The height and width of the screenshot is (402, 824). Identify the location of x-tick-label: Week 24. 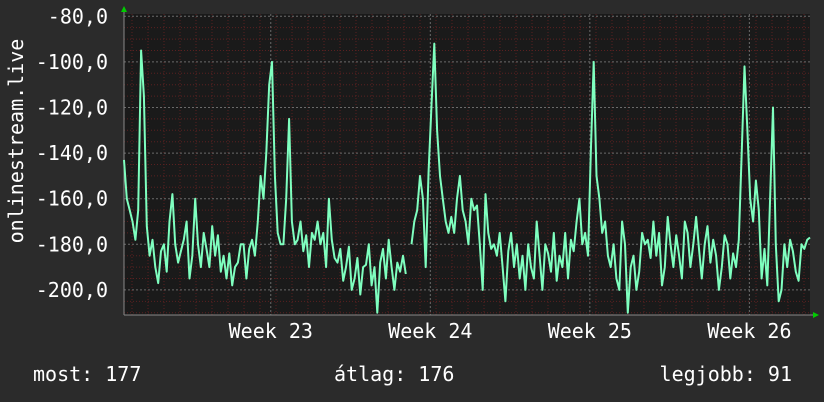
(430, 331).